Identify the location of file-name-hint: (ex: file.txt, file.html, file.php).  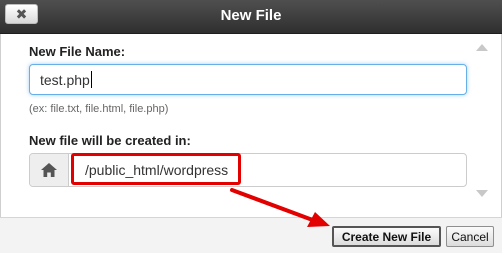
(99, 109).